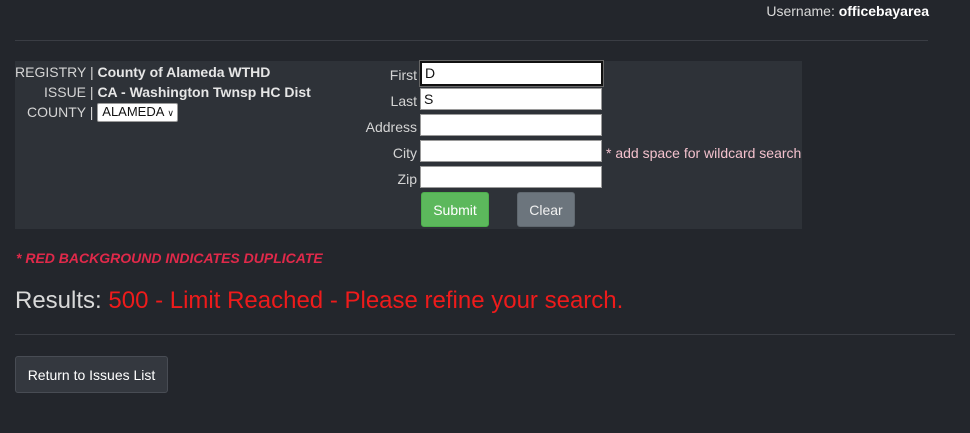 Image resolution: width=970 pixels, height=433 pixels. Describe the element at coordinates (69, 92) in the screenshot. I see `issue-label: ISSUE |` at that location.